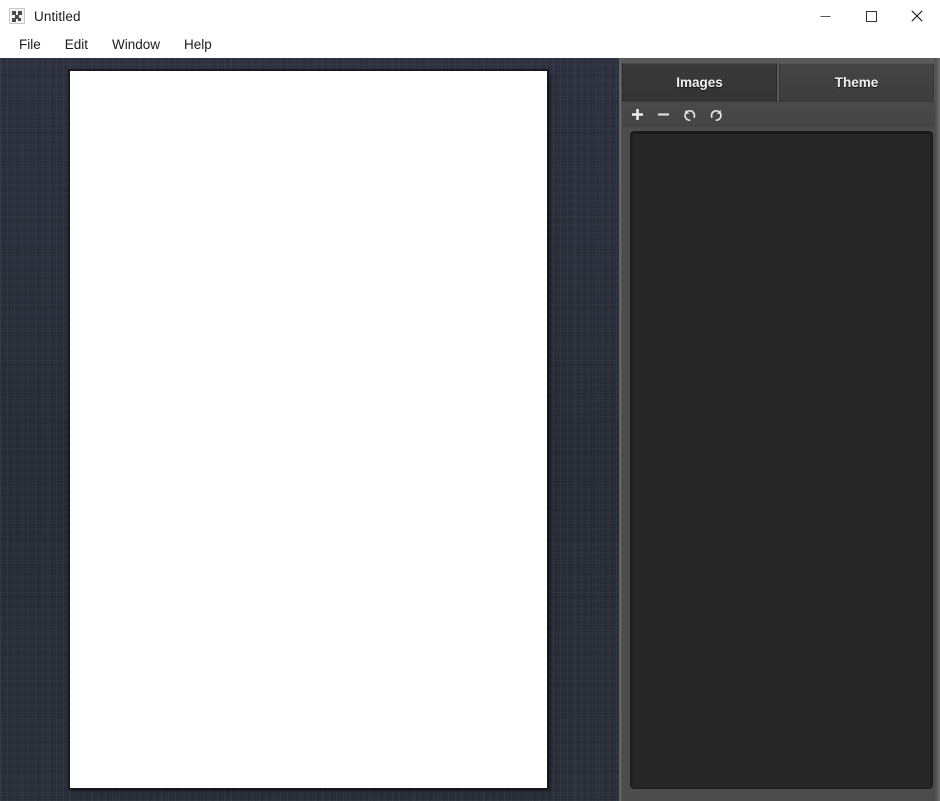  What do you see at coordinates (699, 82) in the screenshot?
I see `tab-images: Images` at bounding box center [699, 82].